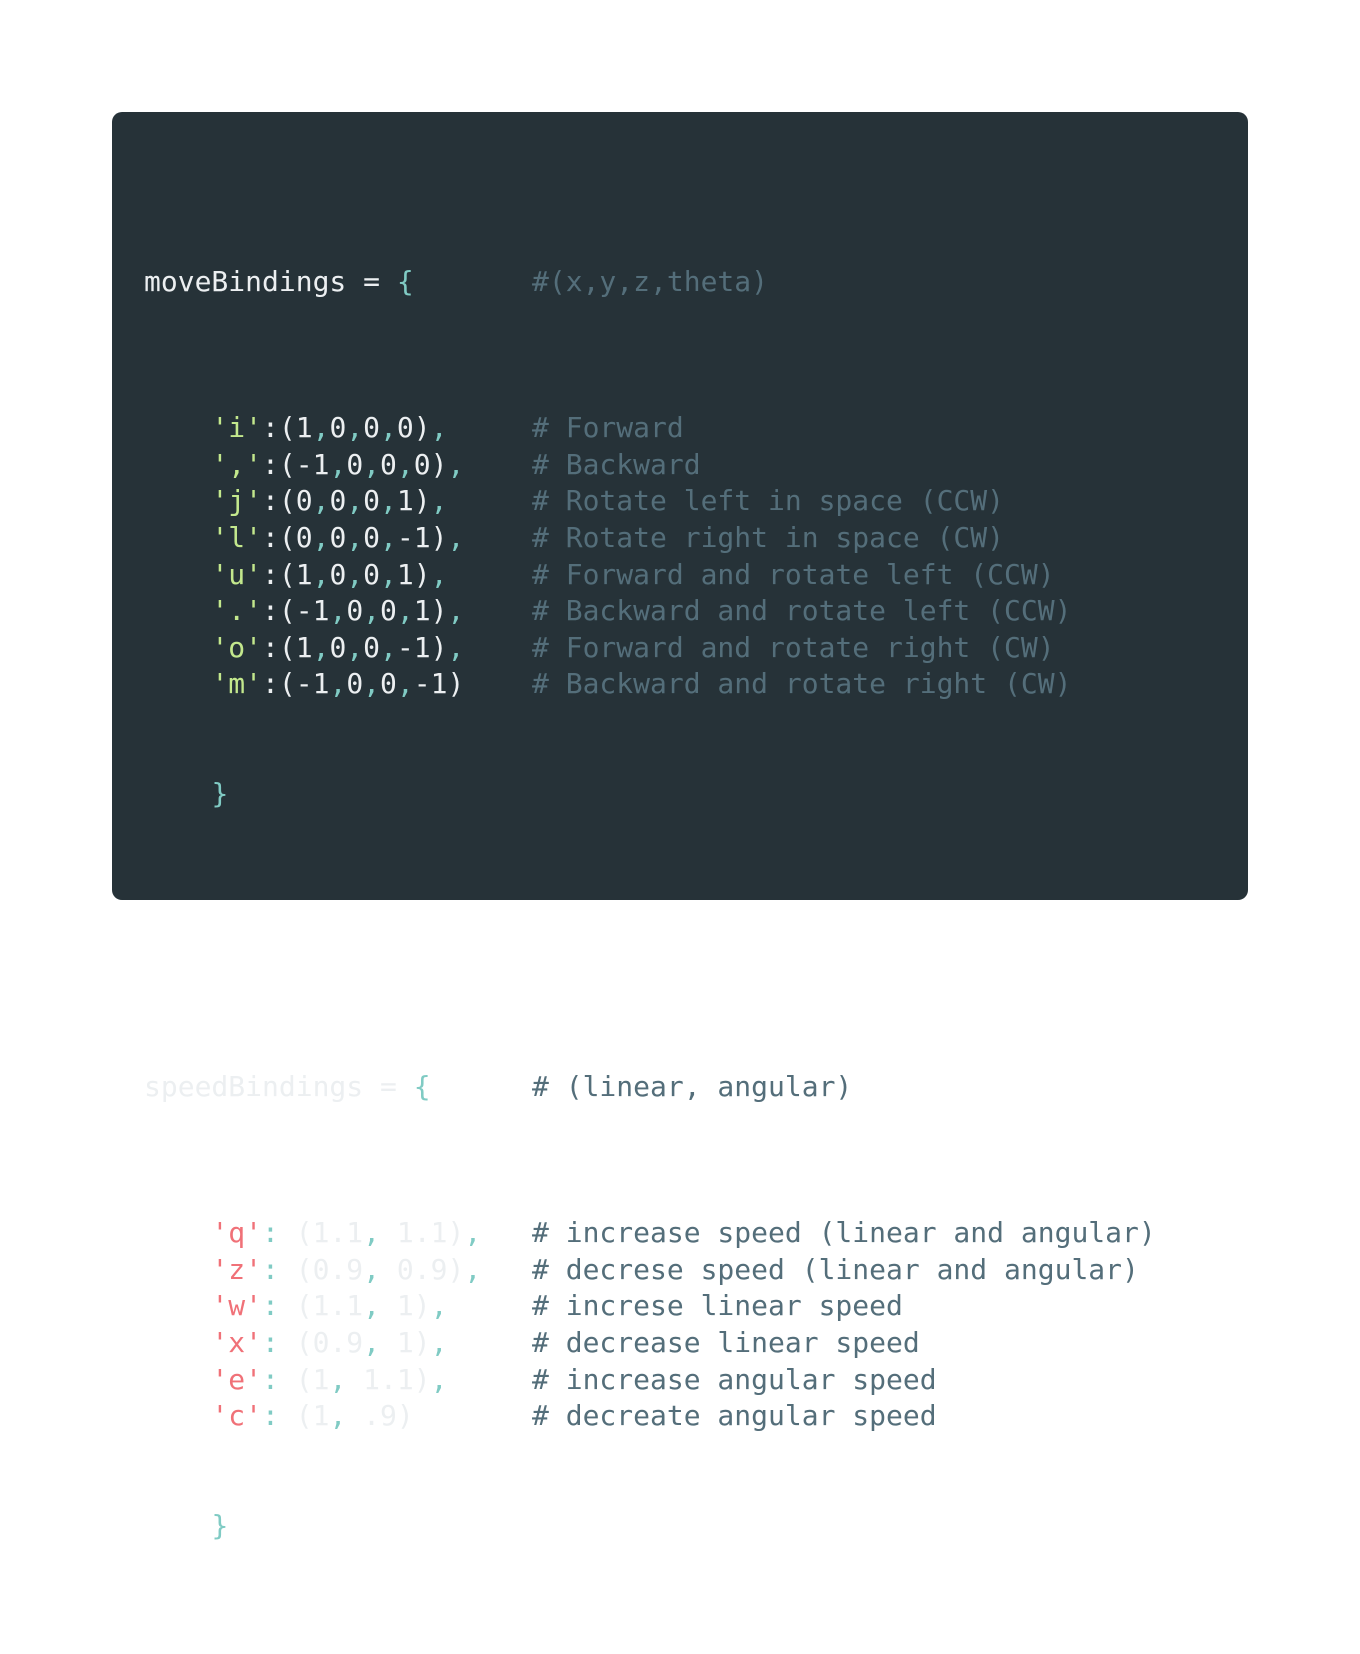 This screenshot has height=1654, width=1360. I want to click on binding-comment: # Backward and rotate left (CCW), so click(802, 611).